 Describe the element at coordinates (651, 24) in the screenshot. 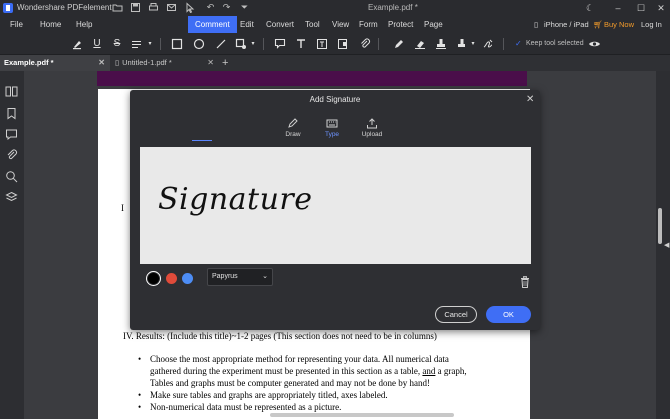

I see `login-link: Log In` at that location.